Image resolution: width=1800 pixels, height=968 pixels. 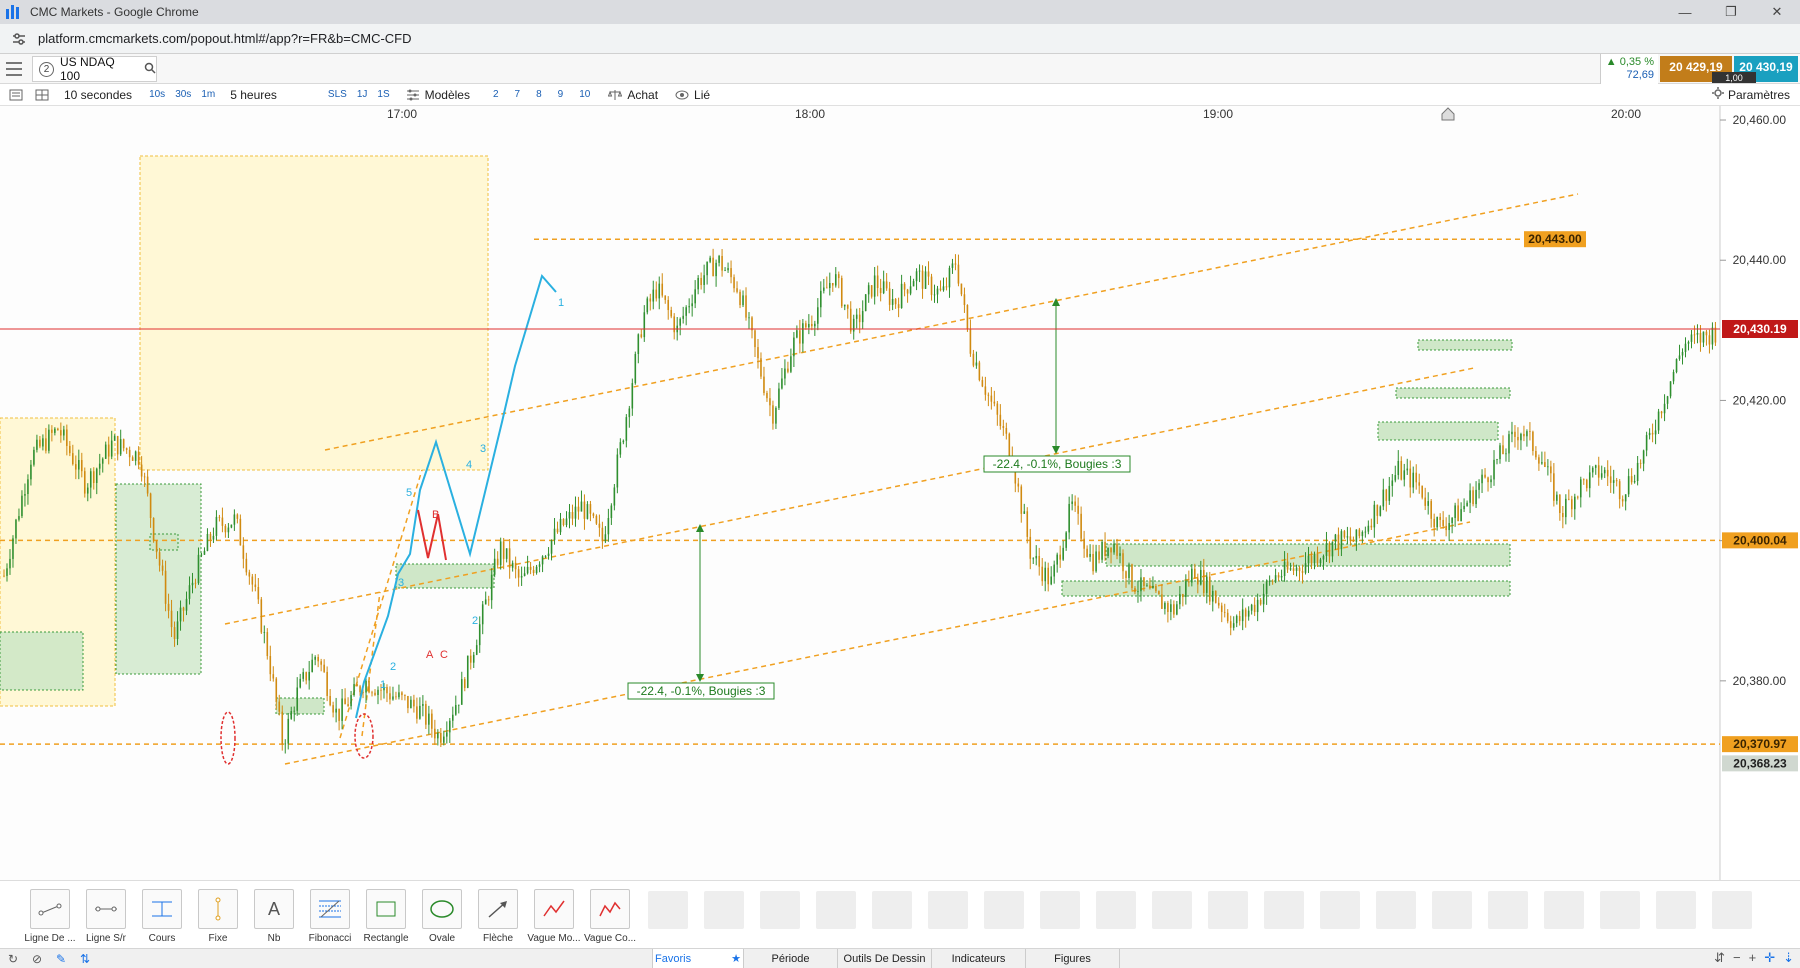 What do you see at coordinates (1769, 958) in the screenshot?
I see `crosshair-icon: ✛` at bounding box center [1769, 958].